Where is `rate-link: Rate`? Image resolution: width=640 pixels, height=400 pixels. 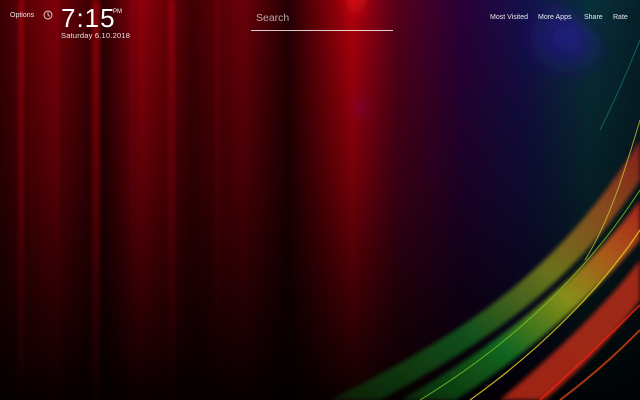 rate-link: Rate is located at coordinates (620, 17).